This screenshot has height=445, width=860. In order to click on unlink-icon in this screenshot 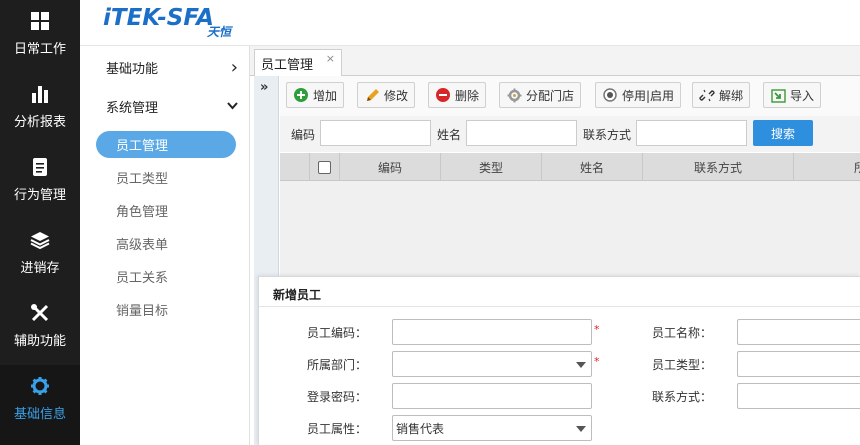, I will do `click(707, 95)`.